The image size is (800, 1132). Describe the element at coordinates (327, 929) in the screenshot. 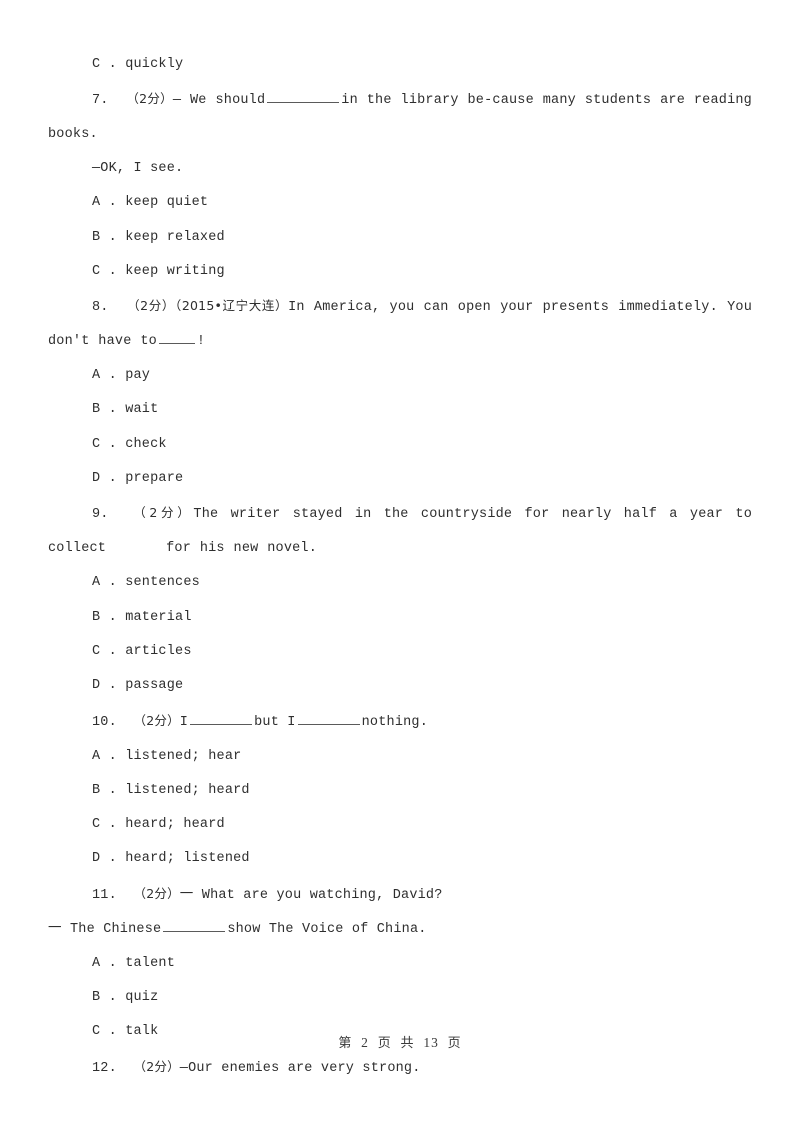

I see `reply-after: show The Voice of China.` at that location.